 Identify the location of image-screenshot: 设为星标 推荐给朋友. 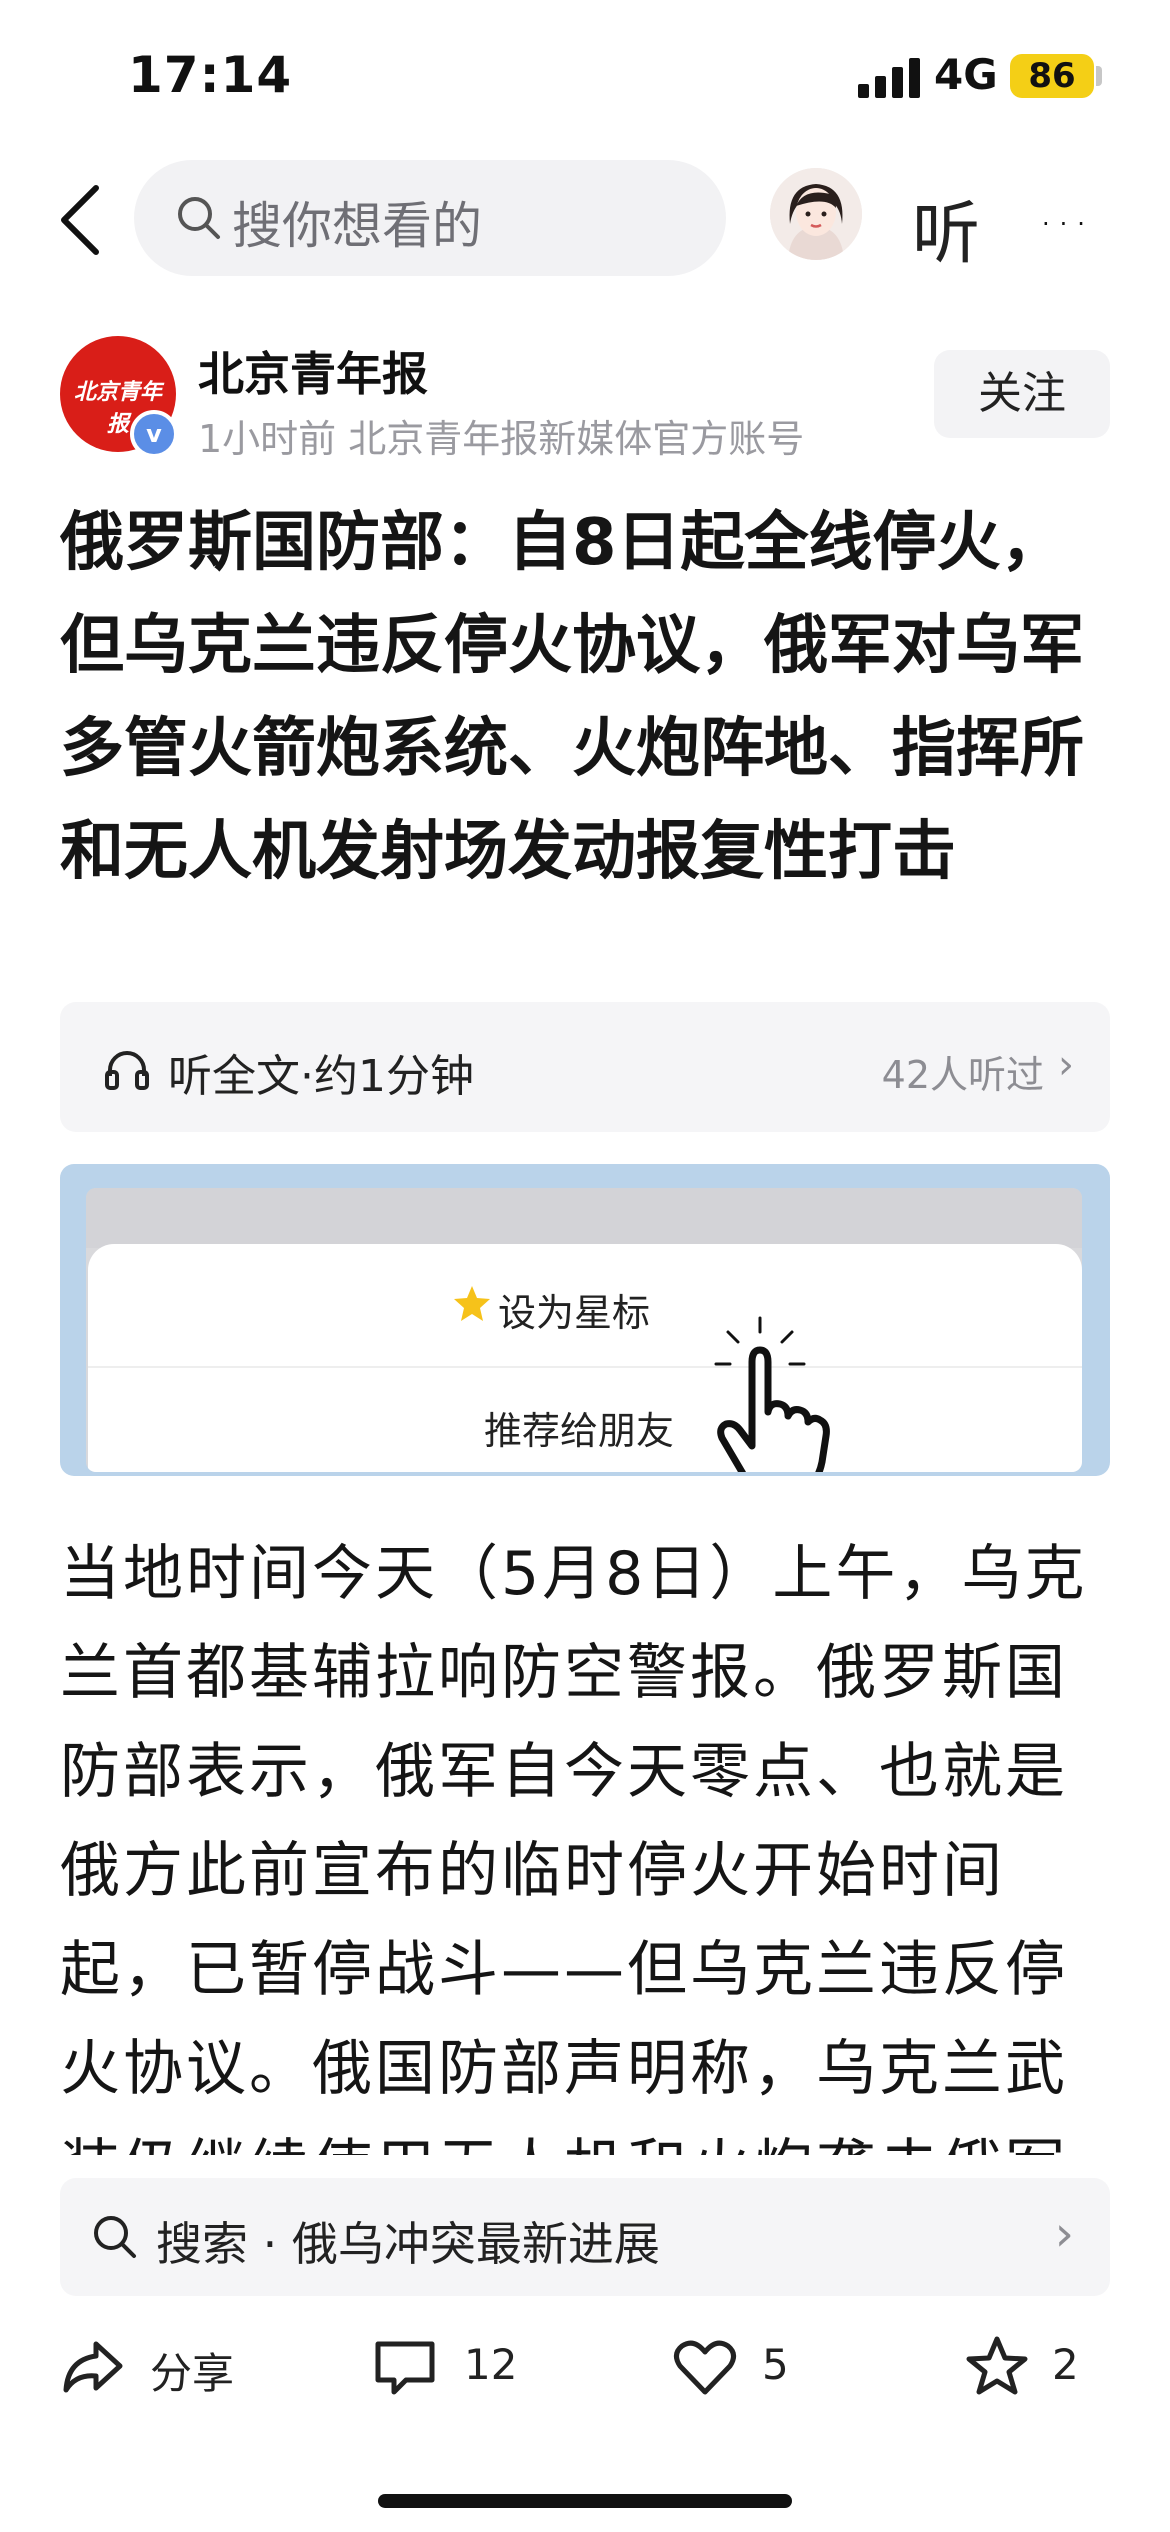
(584, 1330).